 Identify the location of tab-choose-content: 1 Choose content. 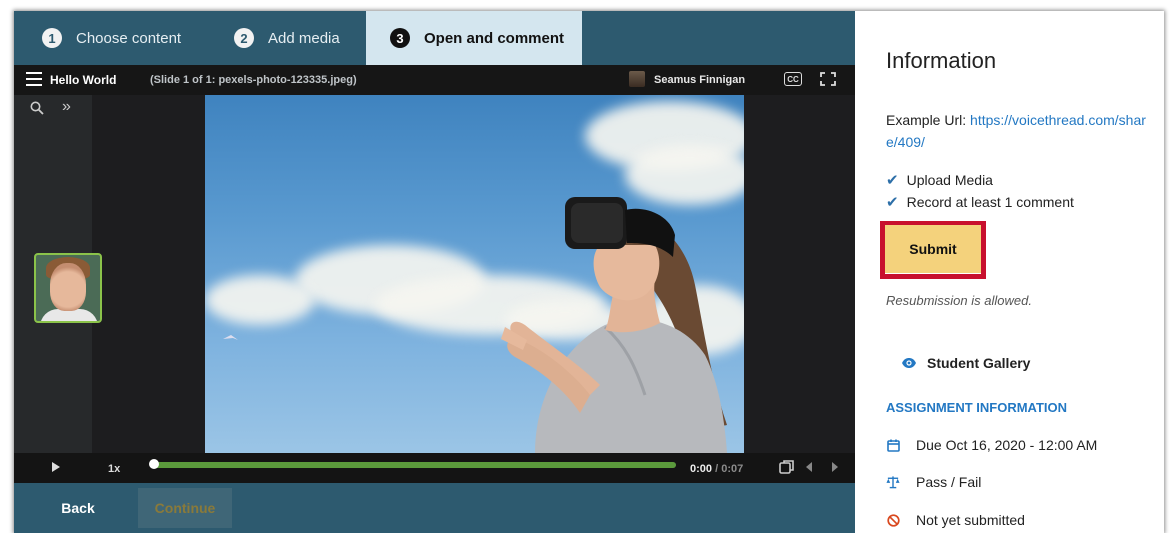
(111, 38).